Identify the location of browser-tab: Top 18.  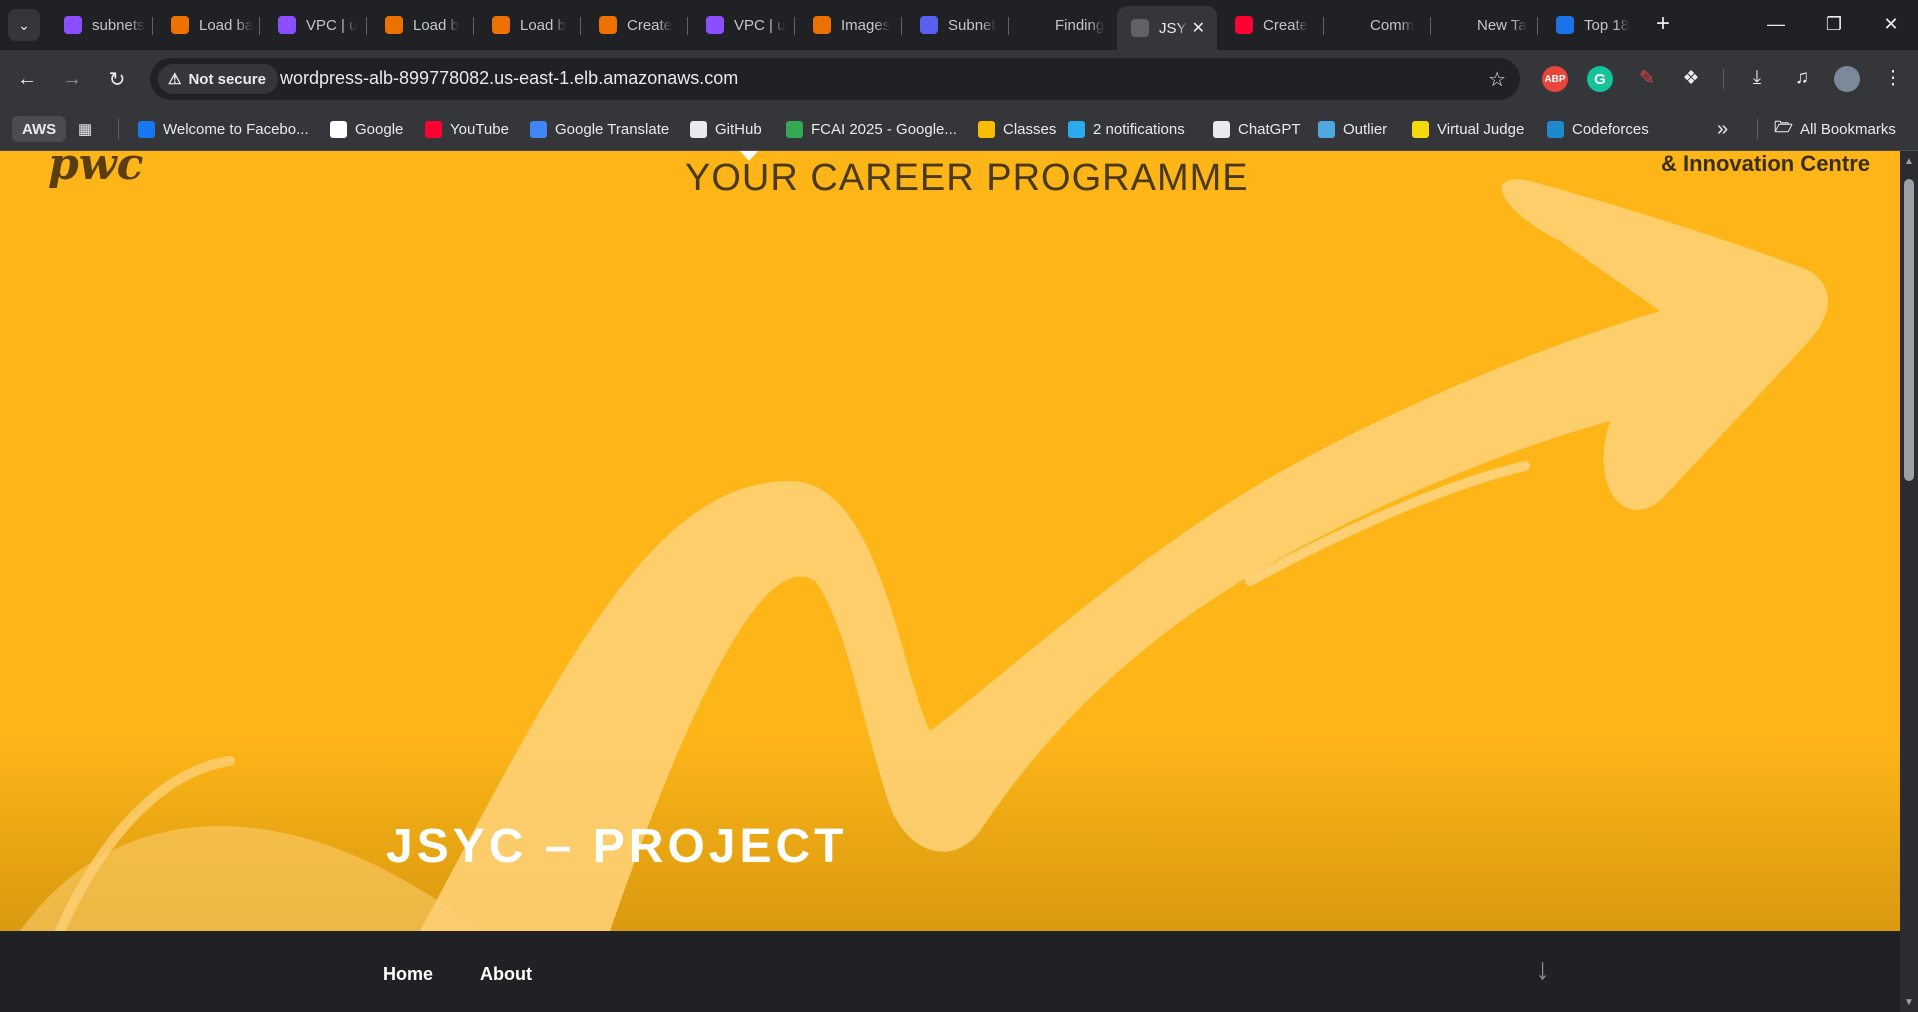
(1591, 25).